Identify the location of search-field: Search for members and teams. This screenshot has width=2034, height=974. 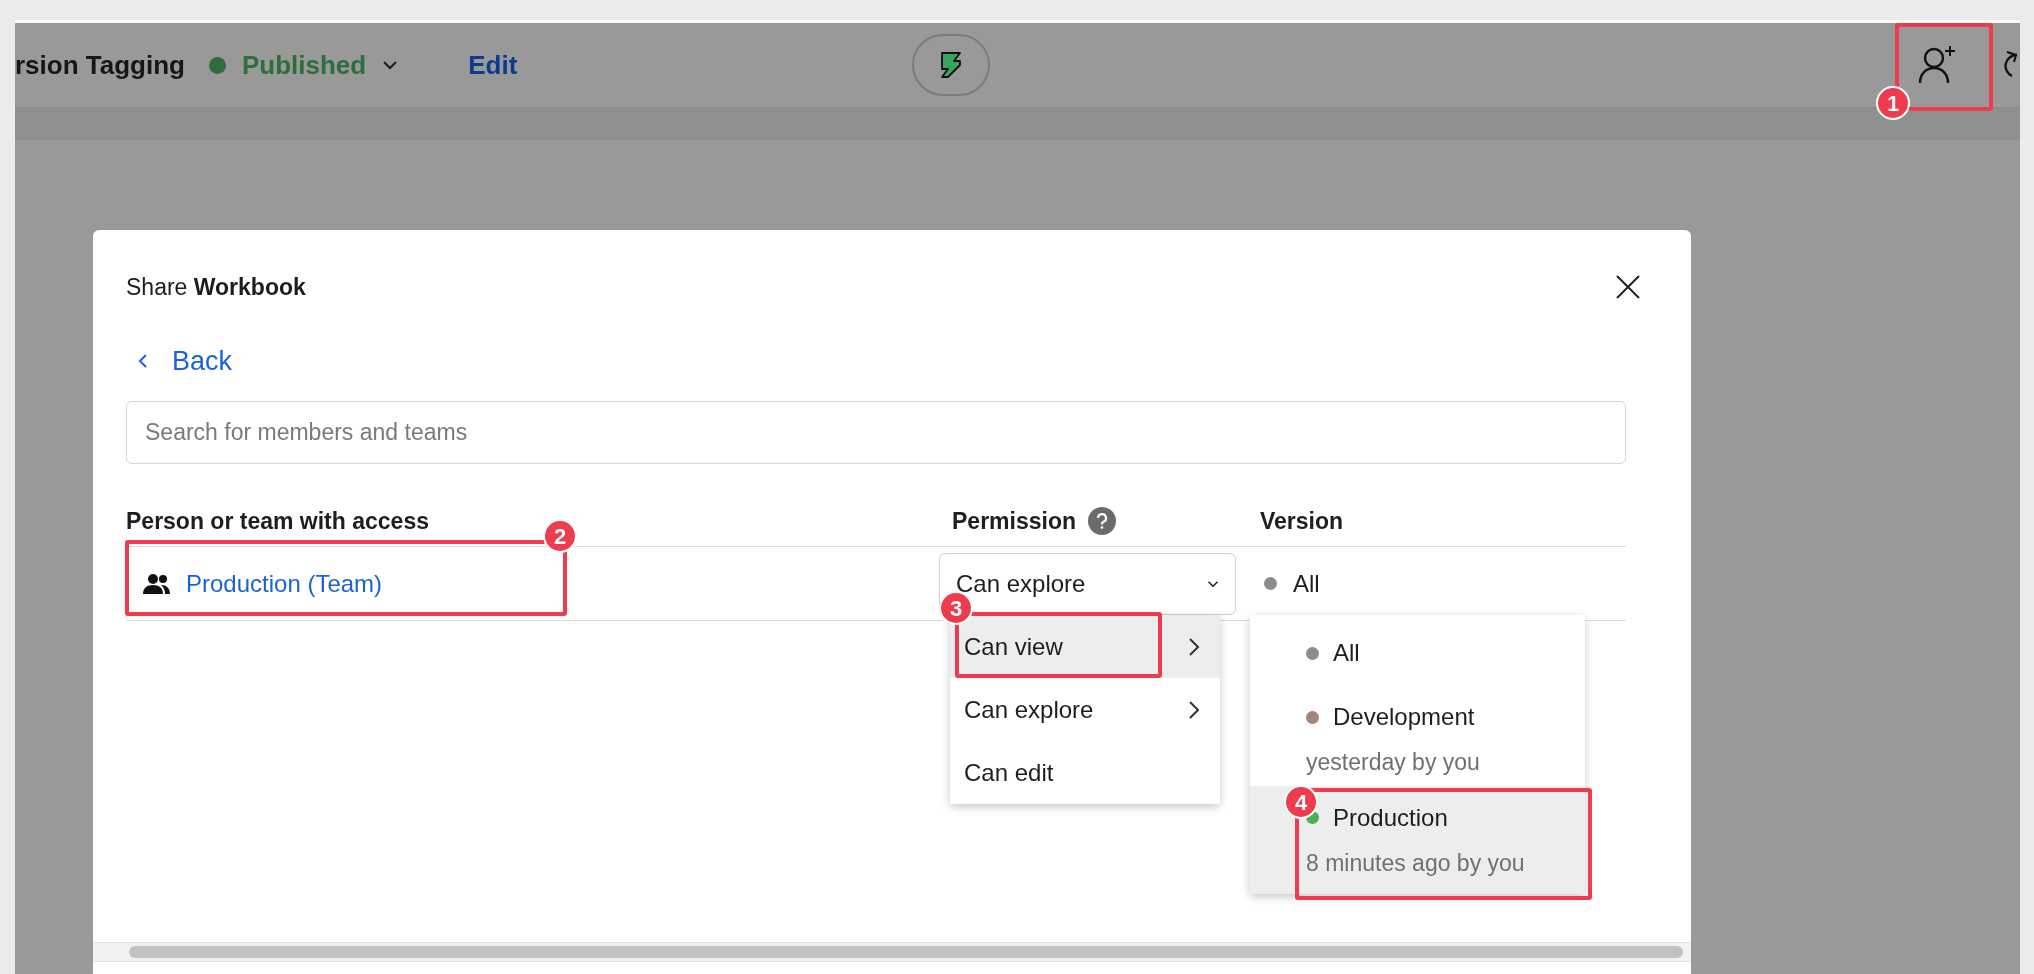
(876, 432).